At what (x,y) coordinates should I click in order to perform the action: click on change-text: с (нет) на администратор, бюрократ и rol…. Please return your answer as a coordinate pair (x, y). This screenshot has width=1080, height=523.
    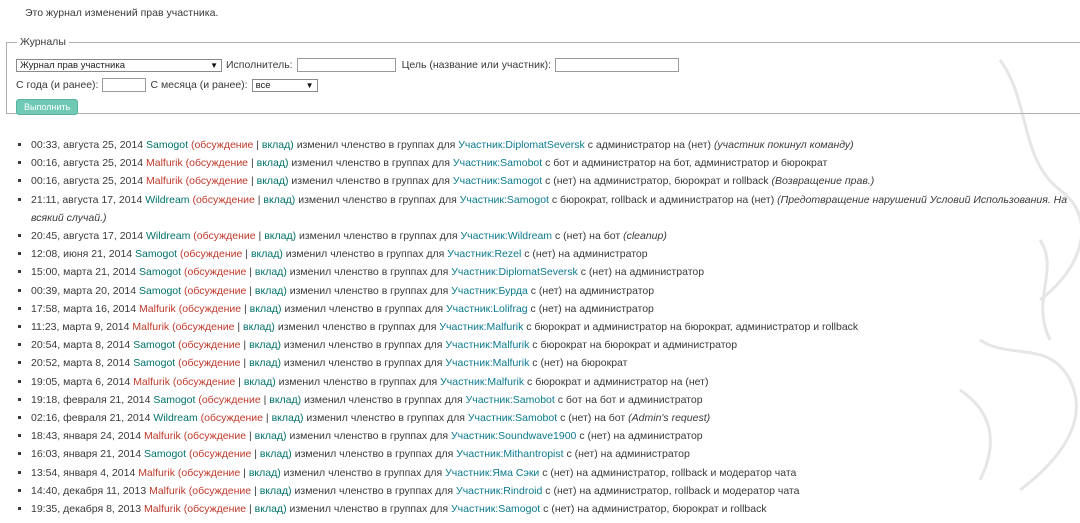
    Looking at the image, I should click on (655, 509).